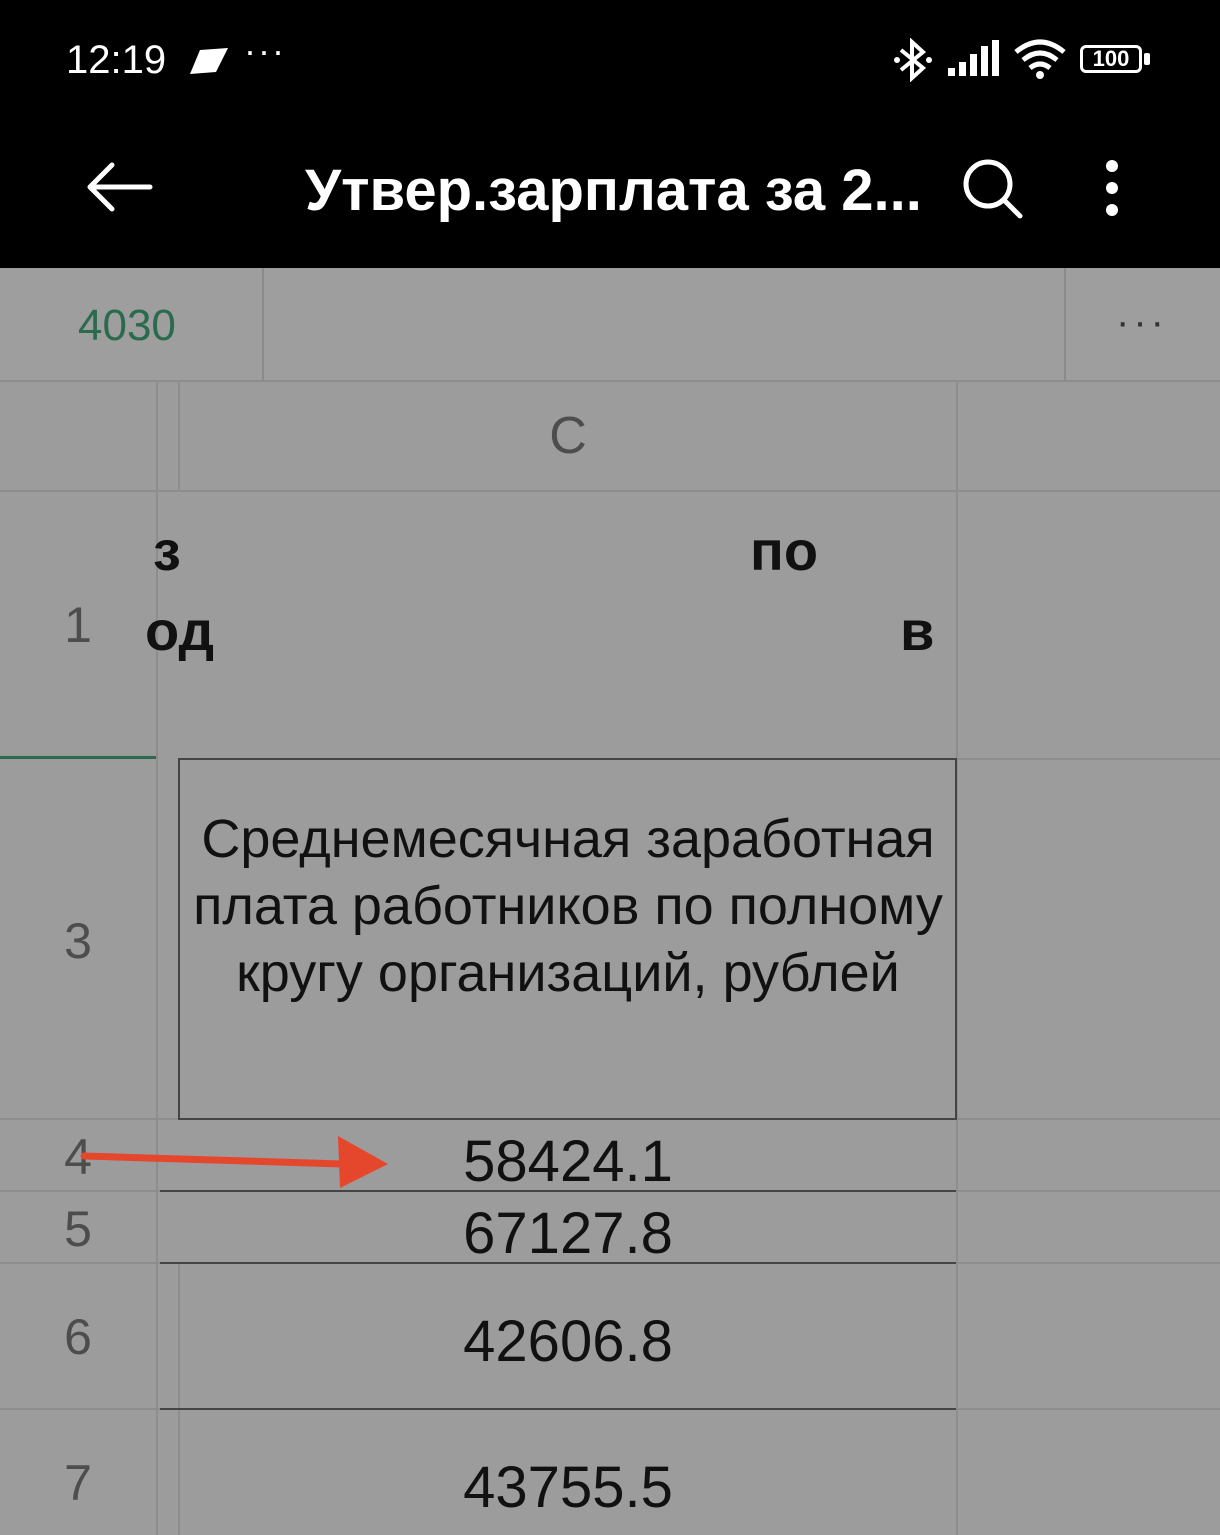 This screenshot has width=1220, height=1535. What do you see at coordinates (116, 60) in the screenshot?
I see `status-time: 12:19` at bounding box center [116, 60].